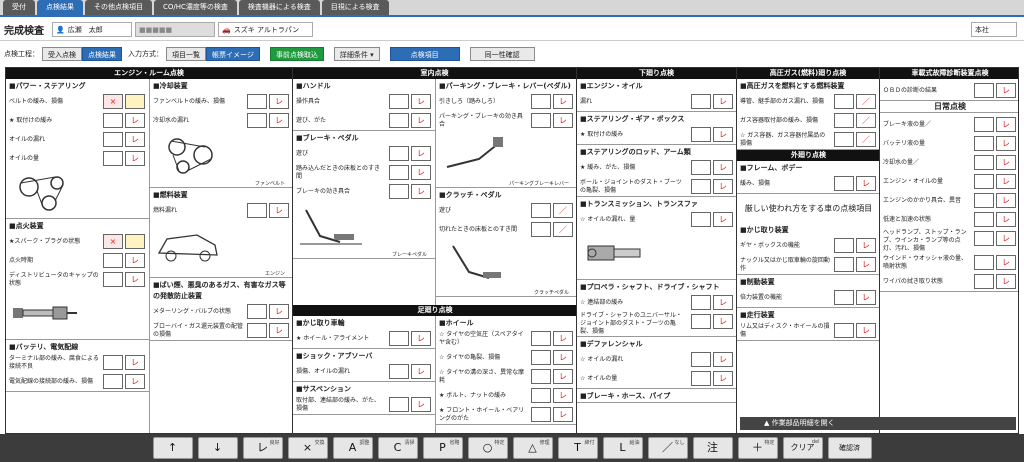 The width and height of the screenshot is (1024, 462). I want to click on prefetch-button: 事前点検取込, so click(296, 54).